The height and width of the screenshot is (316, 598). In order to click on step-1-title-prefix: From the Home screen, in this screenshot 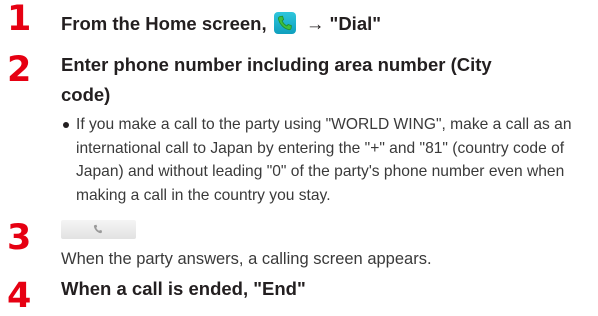, I will do `click(164, 23)`.